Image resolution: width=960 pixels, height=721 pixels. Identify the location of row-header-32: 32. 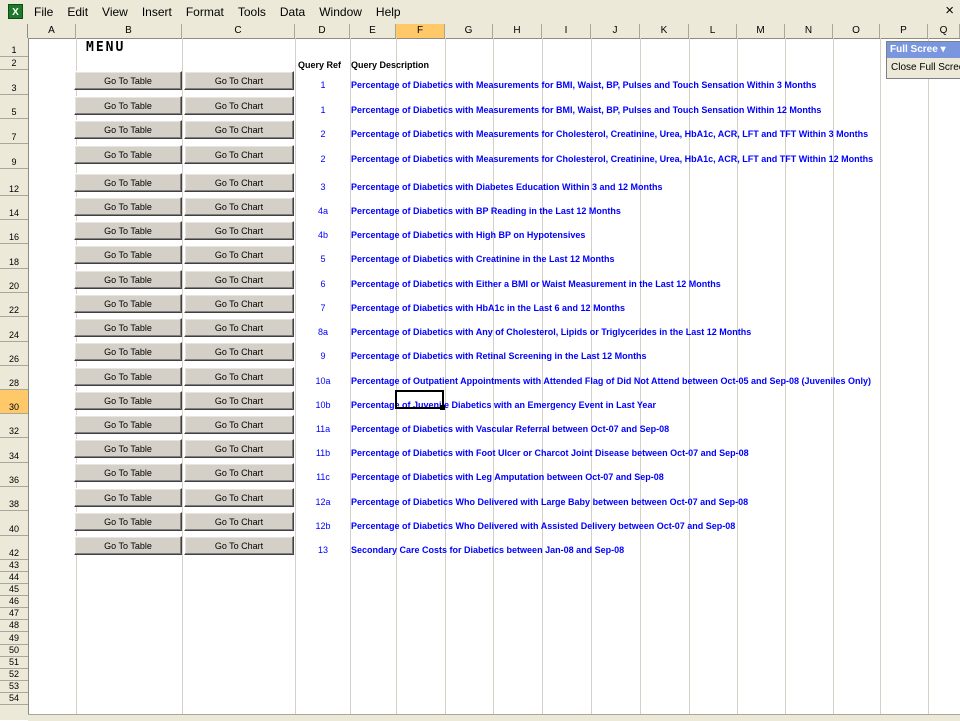
(14, 426).